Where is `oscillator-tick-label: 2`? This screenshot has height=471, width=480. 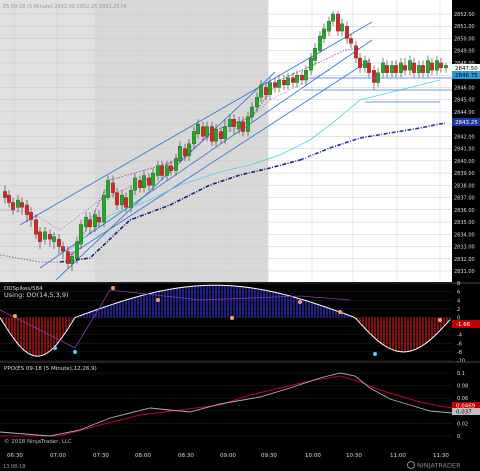
oscillator-tick-label: 2 is located at coordinates (458, 310).